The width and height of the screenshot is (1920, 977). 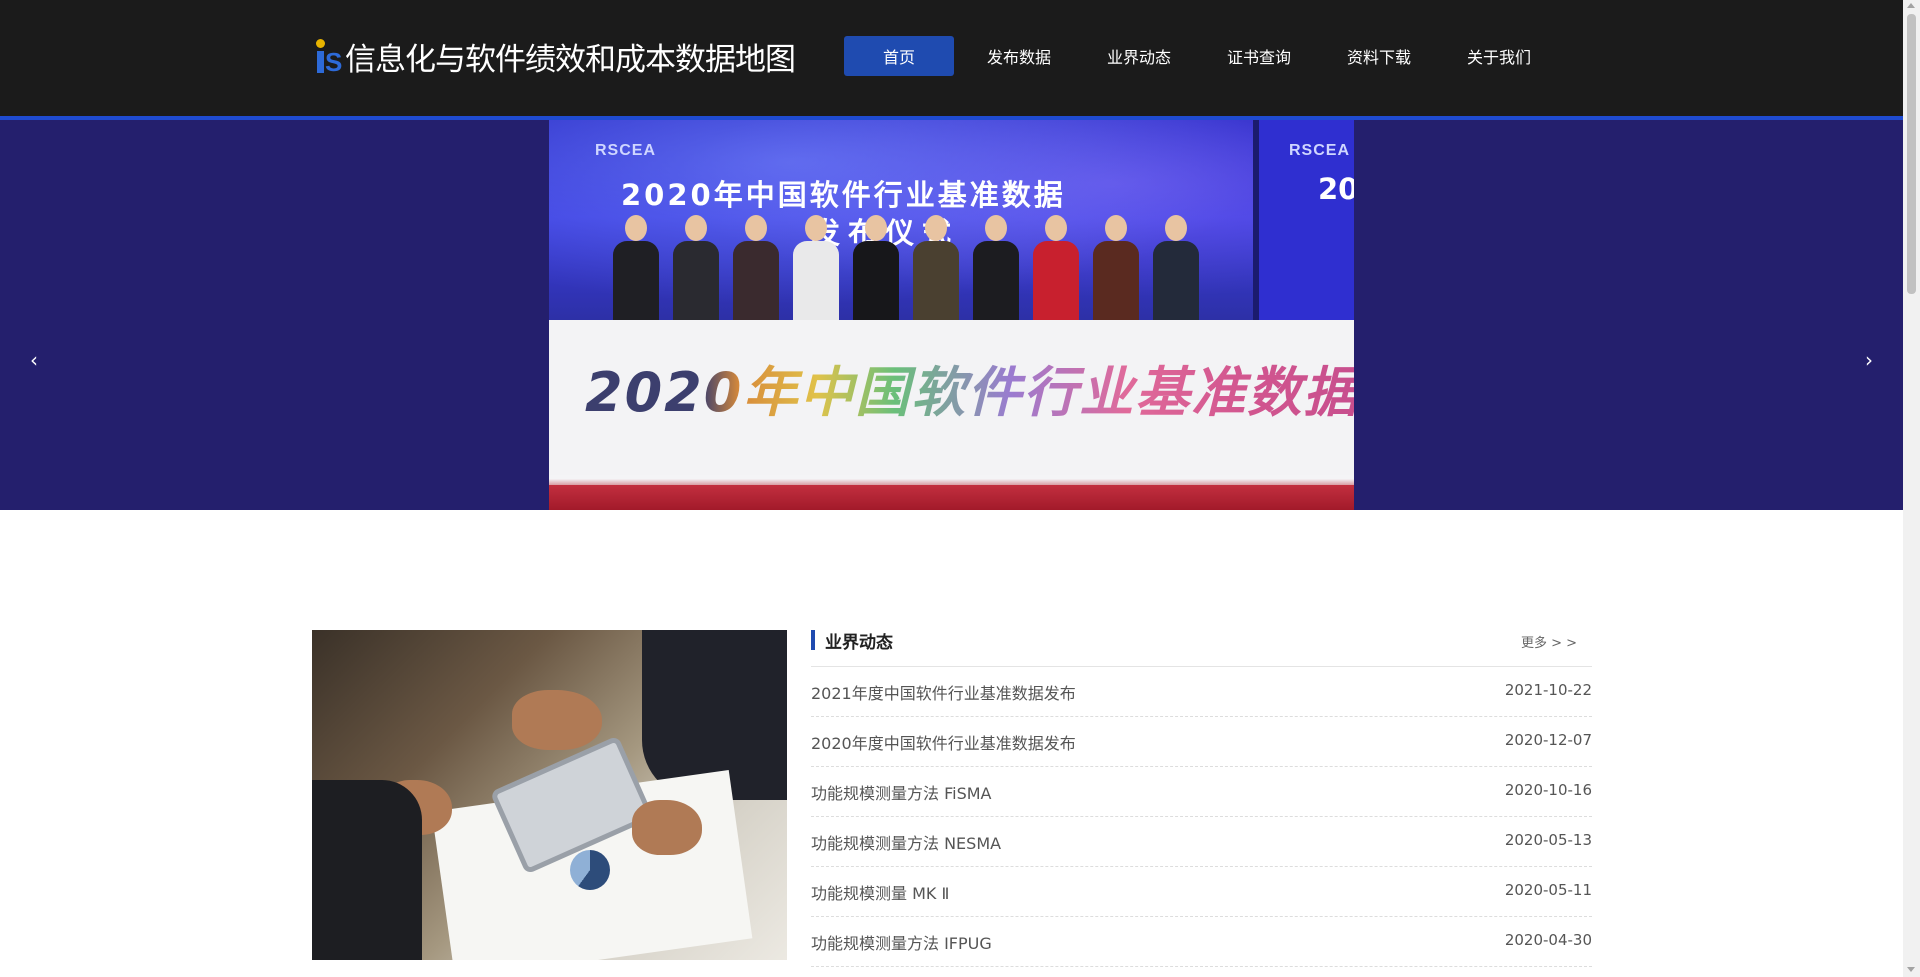 I want to click on section-title: 业界动态, so click(x=859, y=643).